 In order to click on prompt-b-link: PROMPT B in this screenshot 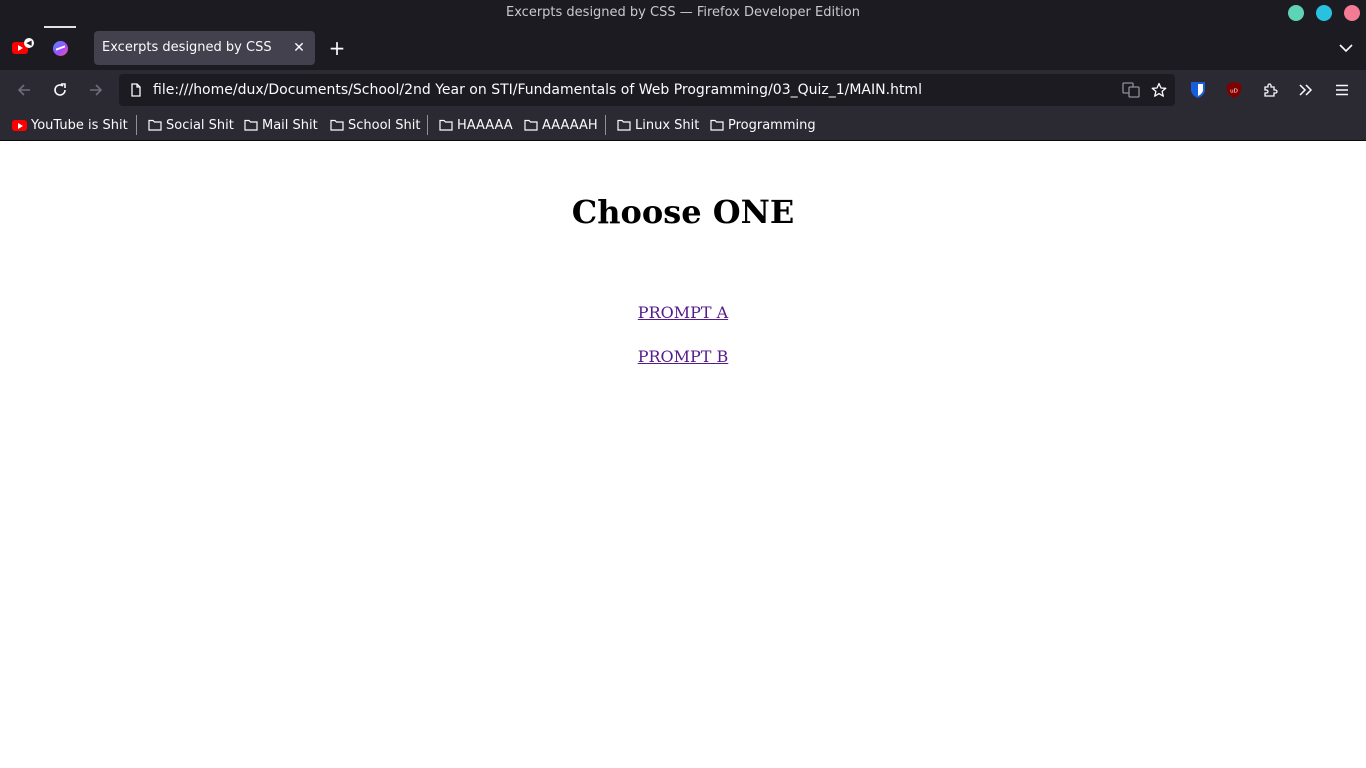, I will do `click(683, 356)`.